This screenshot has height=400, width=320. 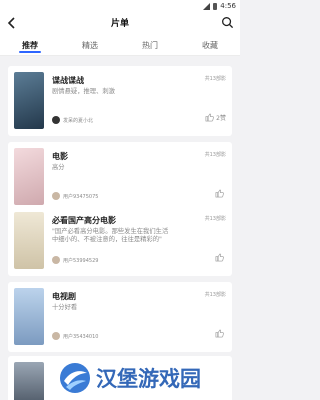 What do you see at coordinates (30, 44) in the screenshot?
I see `tab-recommend: 推荐` at bounding box center [30, 44].